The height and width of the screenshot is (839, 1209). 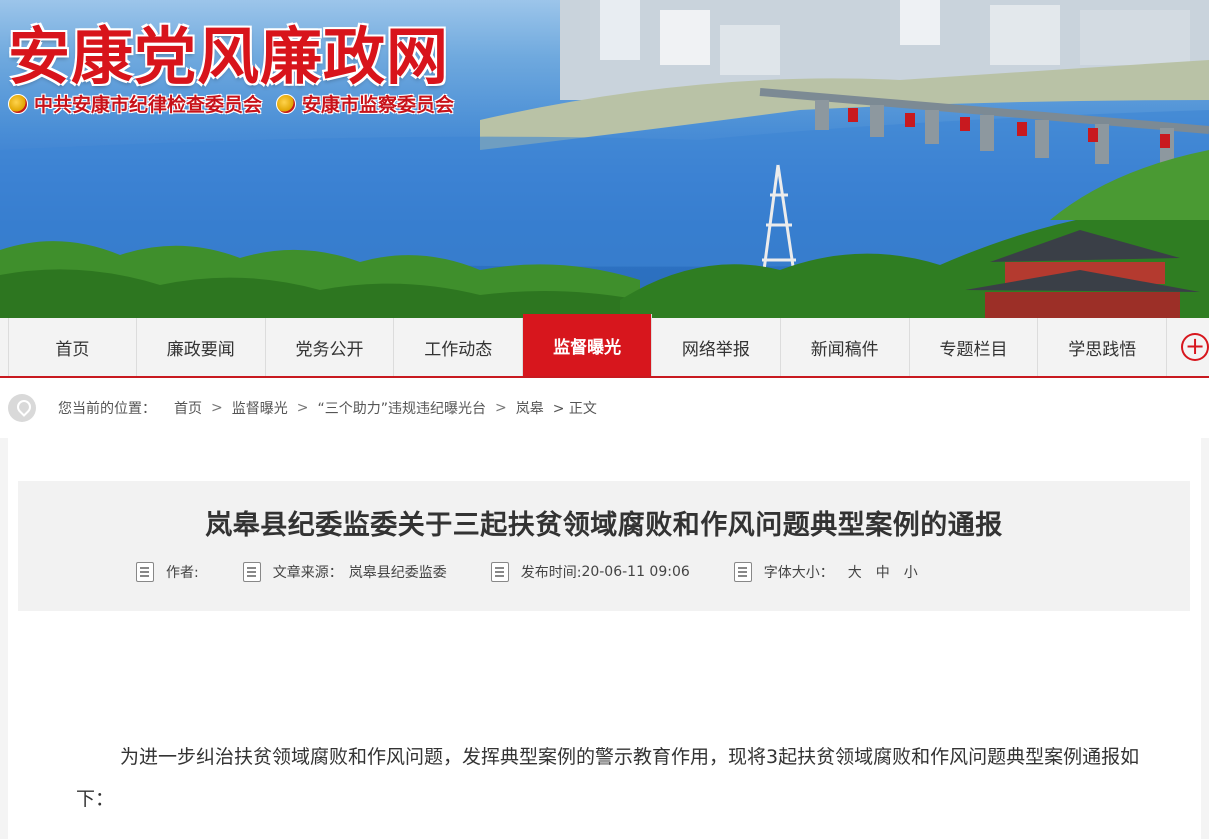 What do you see at coordinates (182, 573) in the screenshot?
I see `meta-author-label: 作者:` at bounding box center [182, 573].